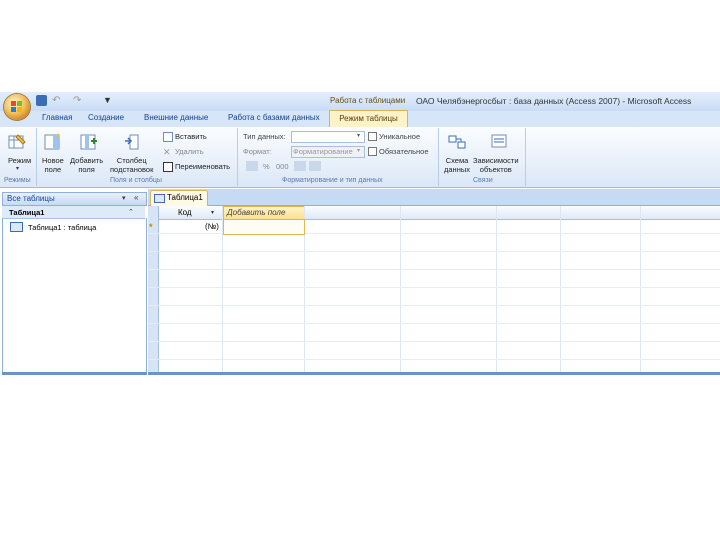 Image resolution: width=720 pixels, height=540 pixels. I want to click on dependencies-label: Зависимости объектов, so click(496, 165).